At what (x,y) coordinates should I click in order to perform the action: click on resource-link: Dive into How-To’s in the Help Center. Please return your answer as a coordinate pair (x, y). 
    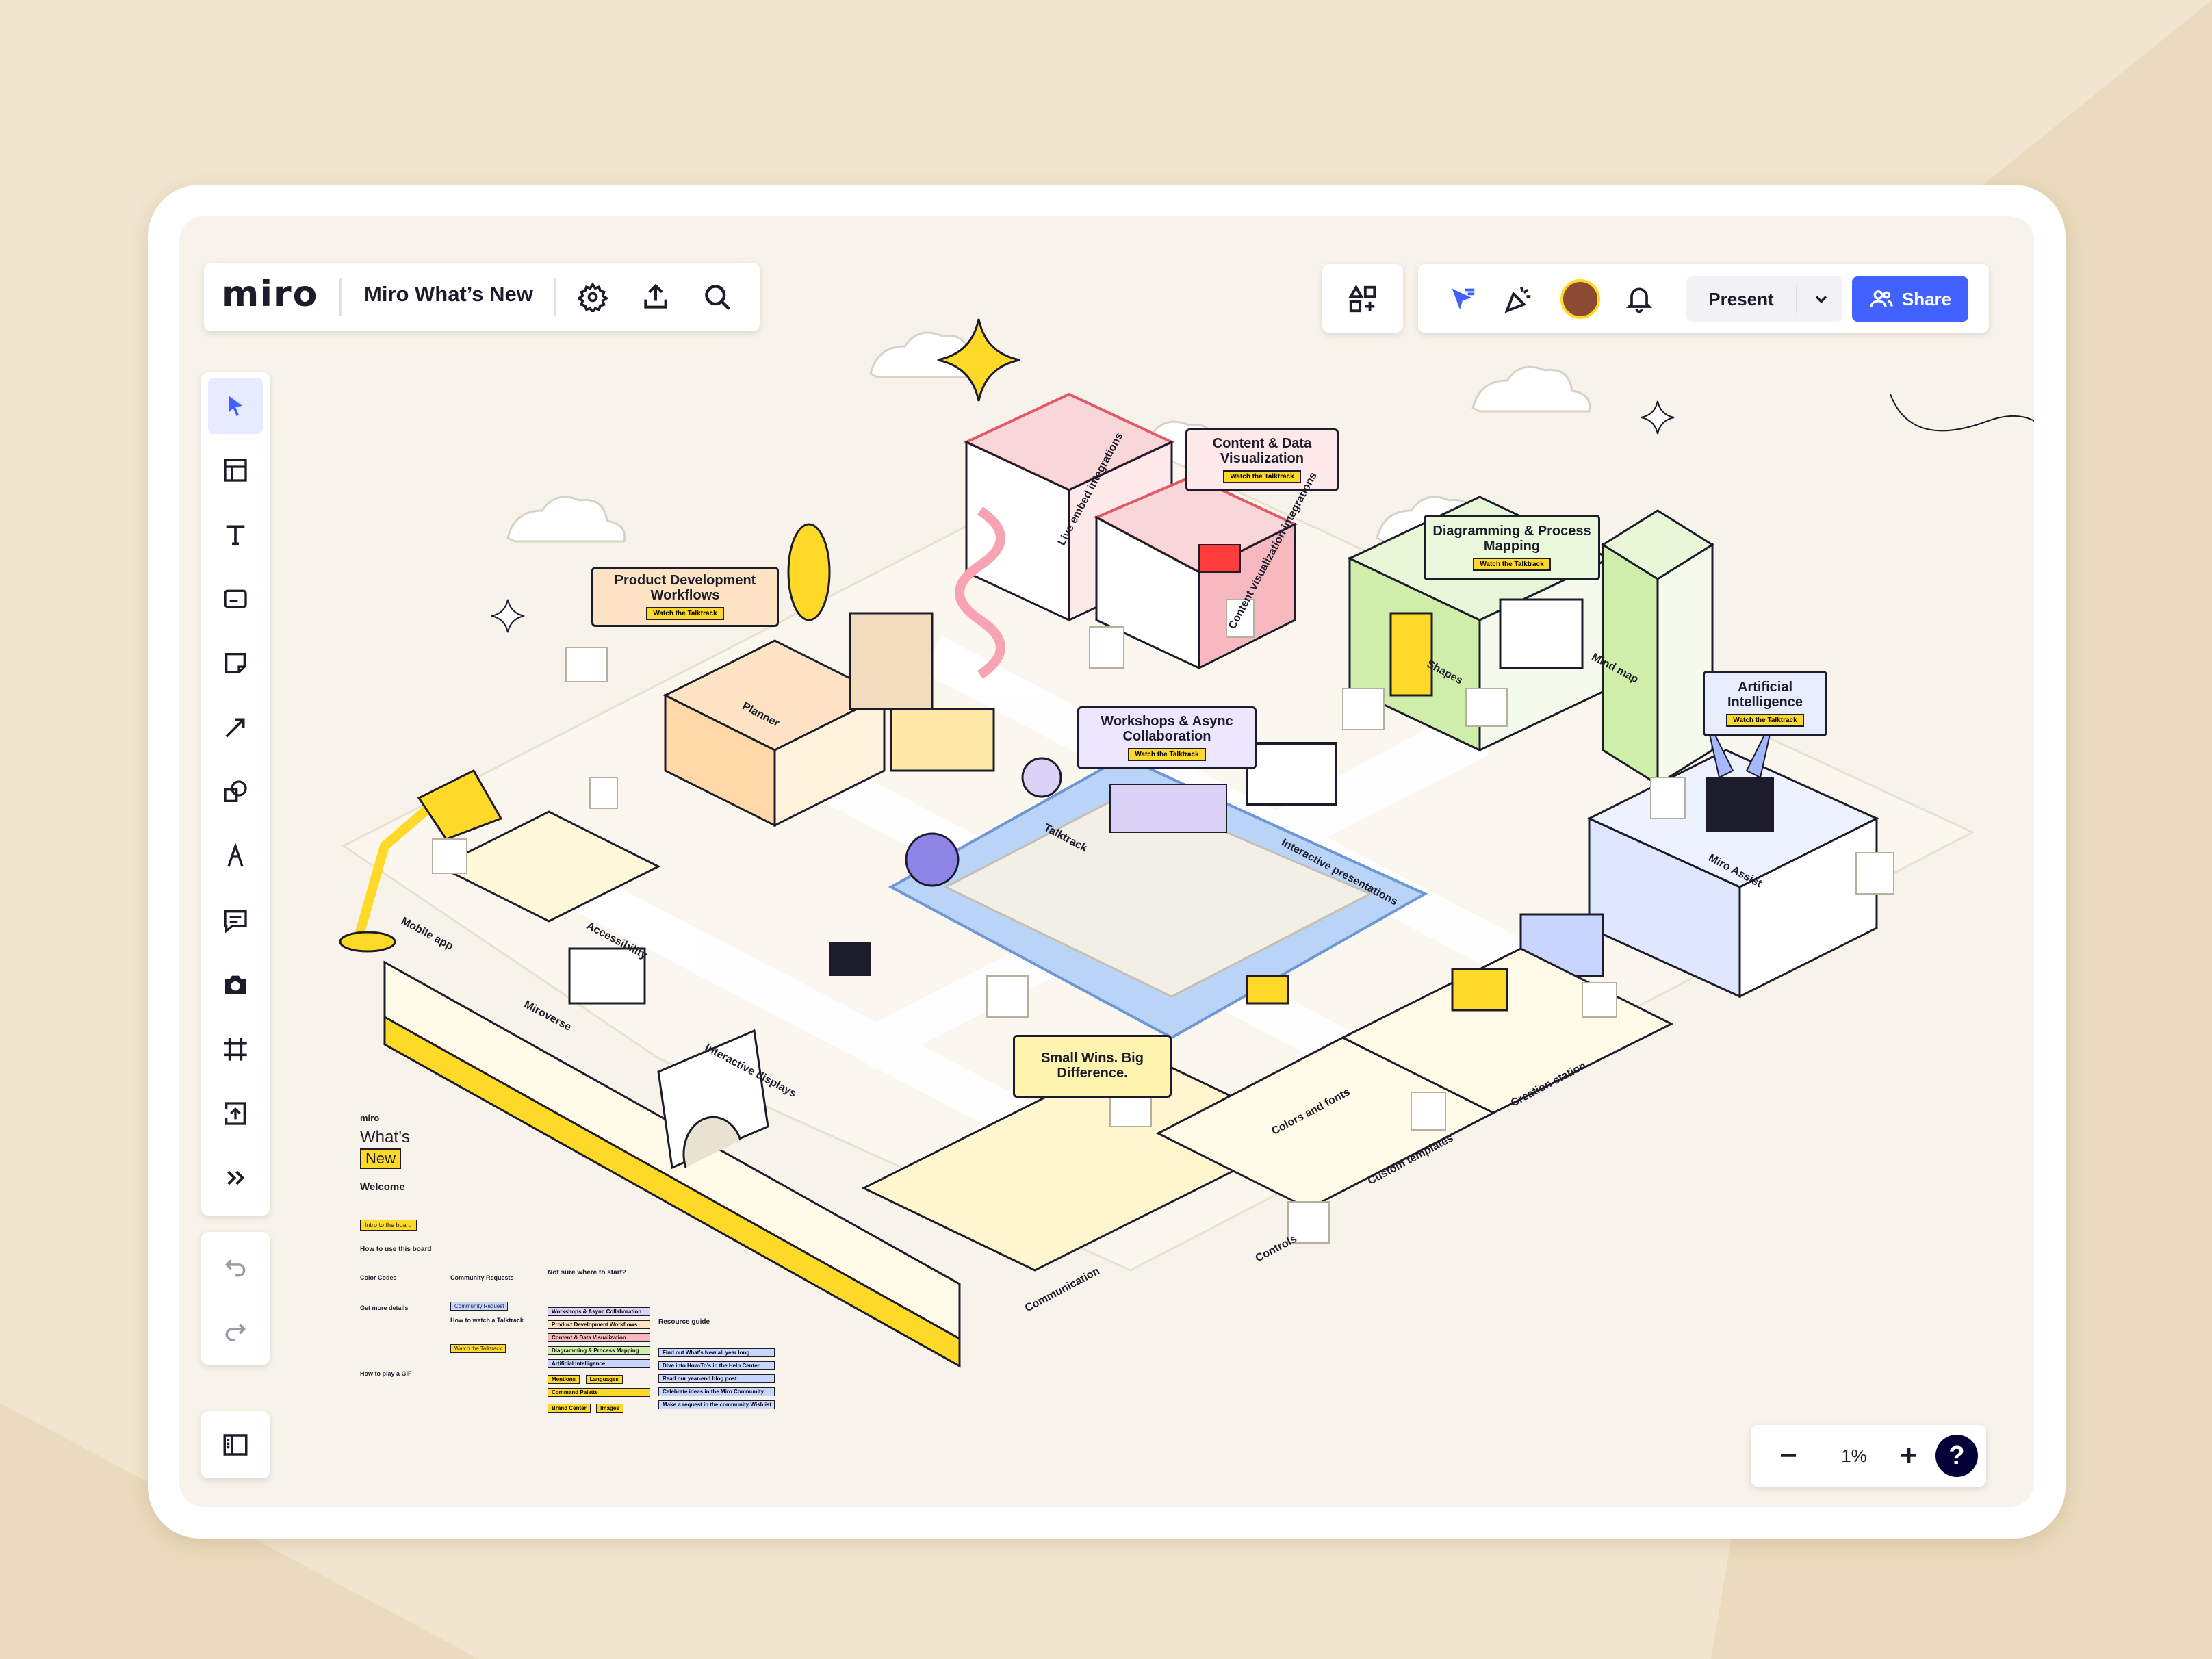
    Looking at the image, I should click on (716, 1366).